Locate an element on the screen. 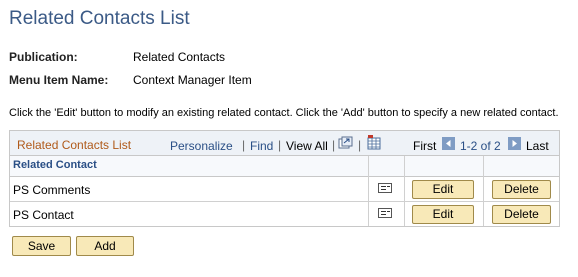  download-excel-icon is located at coordinates (374, 143).